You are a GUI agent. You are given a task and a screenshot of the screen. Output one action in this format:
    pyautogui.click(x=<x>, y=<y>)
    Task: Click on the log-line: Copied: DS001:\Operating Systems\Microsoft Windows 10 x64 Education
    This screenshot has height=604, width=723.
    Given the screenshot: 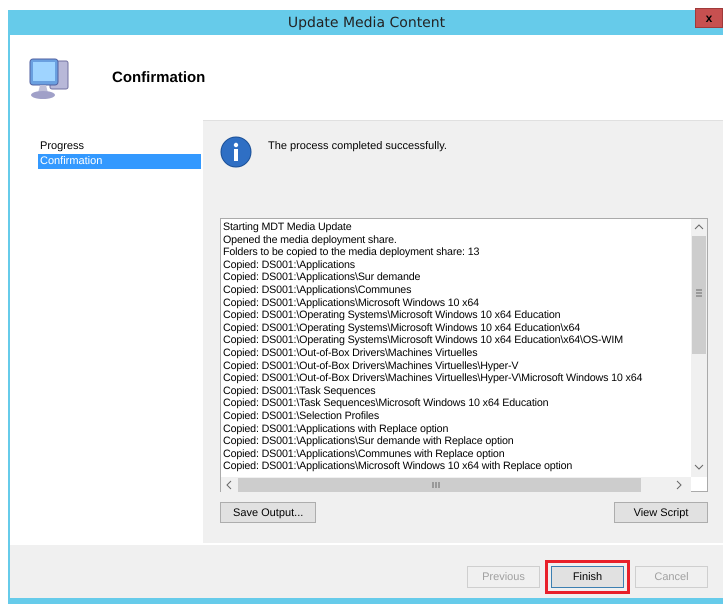 What is the action you would take?
    pyautogui.click(x=392, y=315)
    